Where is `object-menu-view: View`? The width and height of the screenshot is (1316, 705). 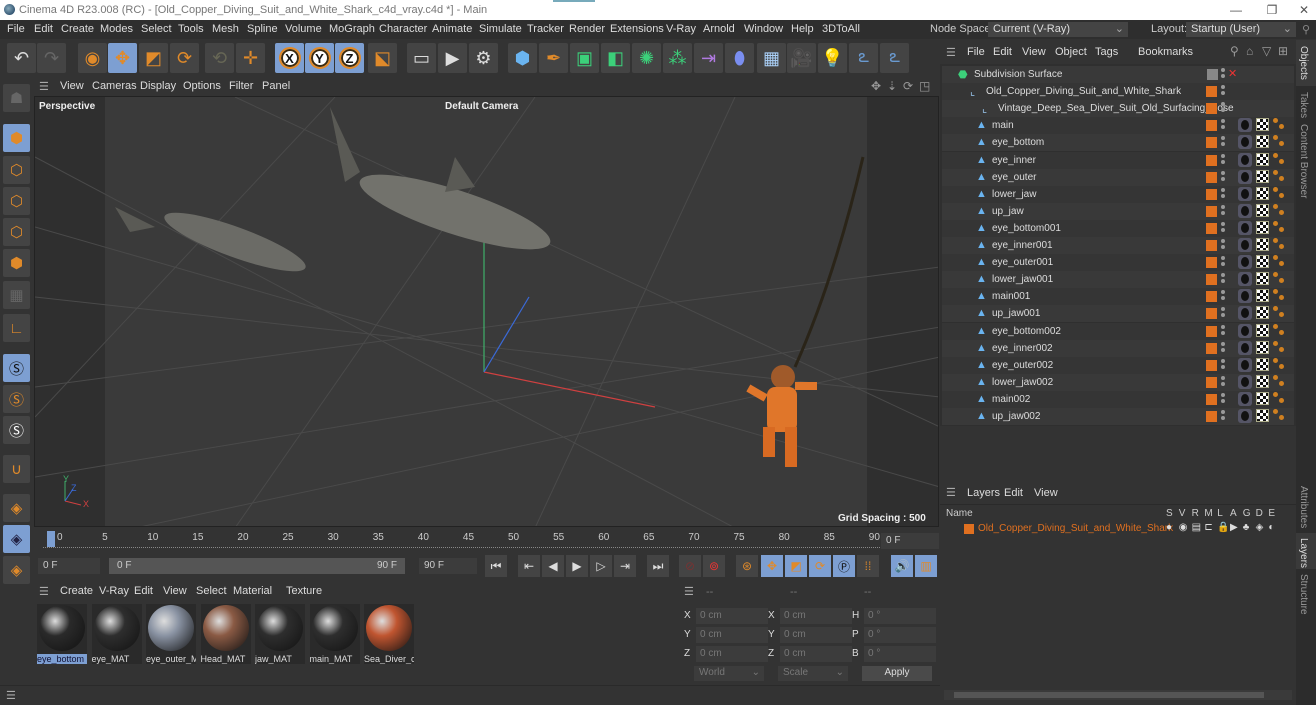
object-menu-view: View is located at coordinates (1034, 52).